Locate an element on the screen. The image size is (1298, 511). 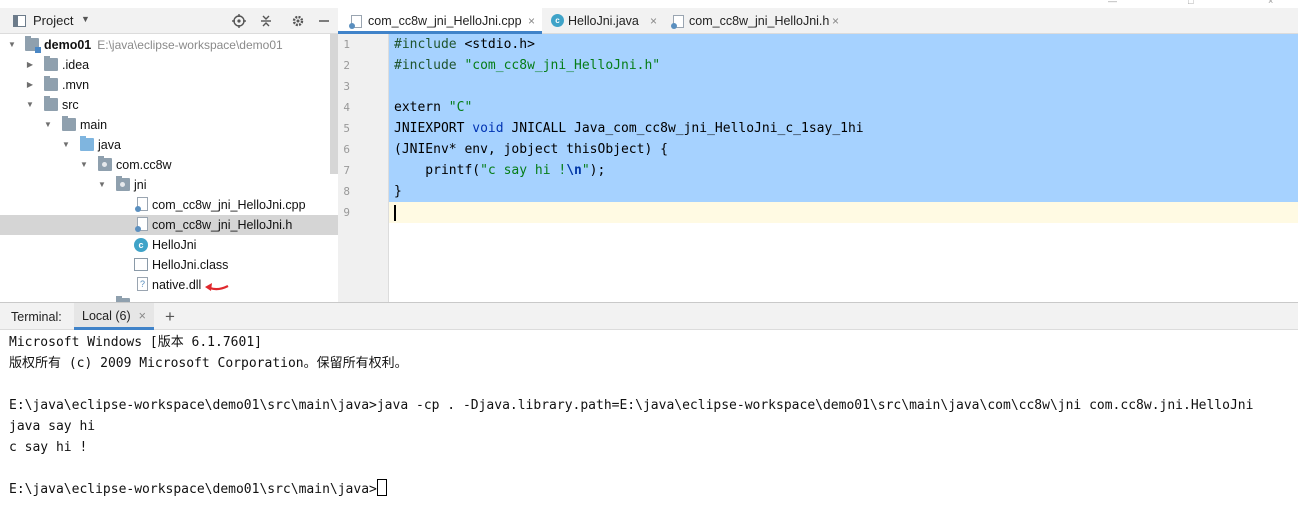
tree-item-label: .idea is located at coordinates (76, 65).